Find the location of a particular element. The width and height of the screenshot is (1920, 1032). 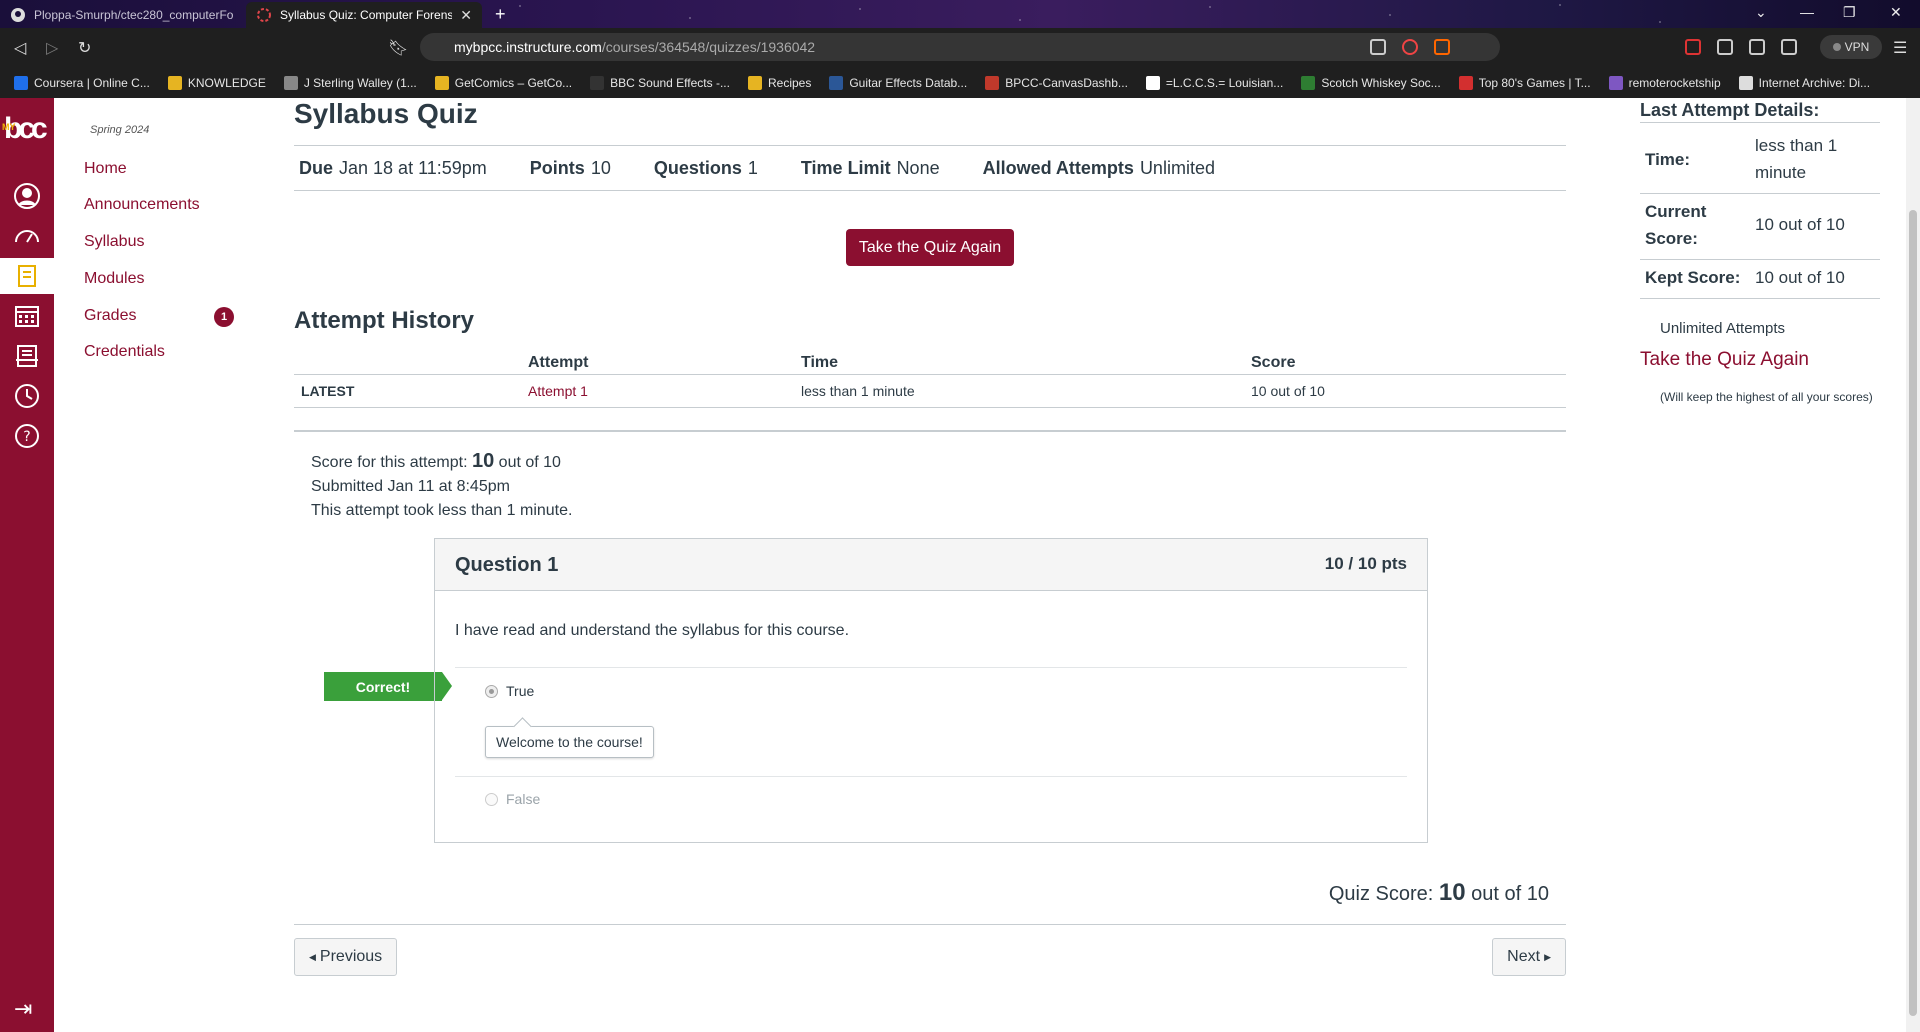

extension-icon is located at coordinates (1693, 47).